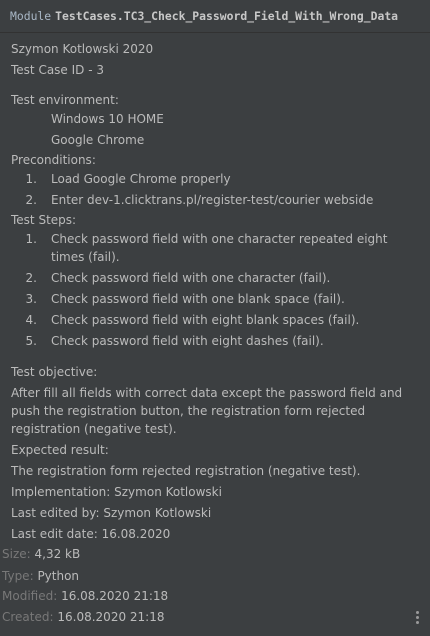  What do you see at coordinates (18, 576) in the screenshot?
I see `type-label: Type:` at bounding box center [18, 576].